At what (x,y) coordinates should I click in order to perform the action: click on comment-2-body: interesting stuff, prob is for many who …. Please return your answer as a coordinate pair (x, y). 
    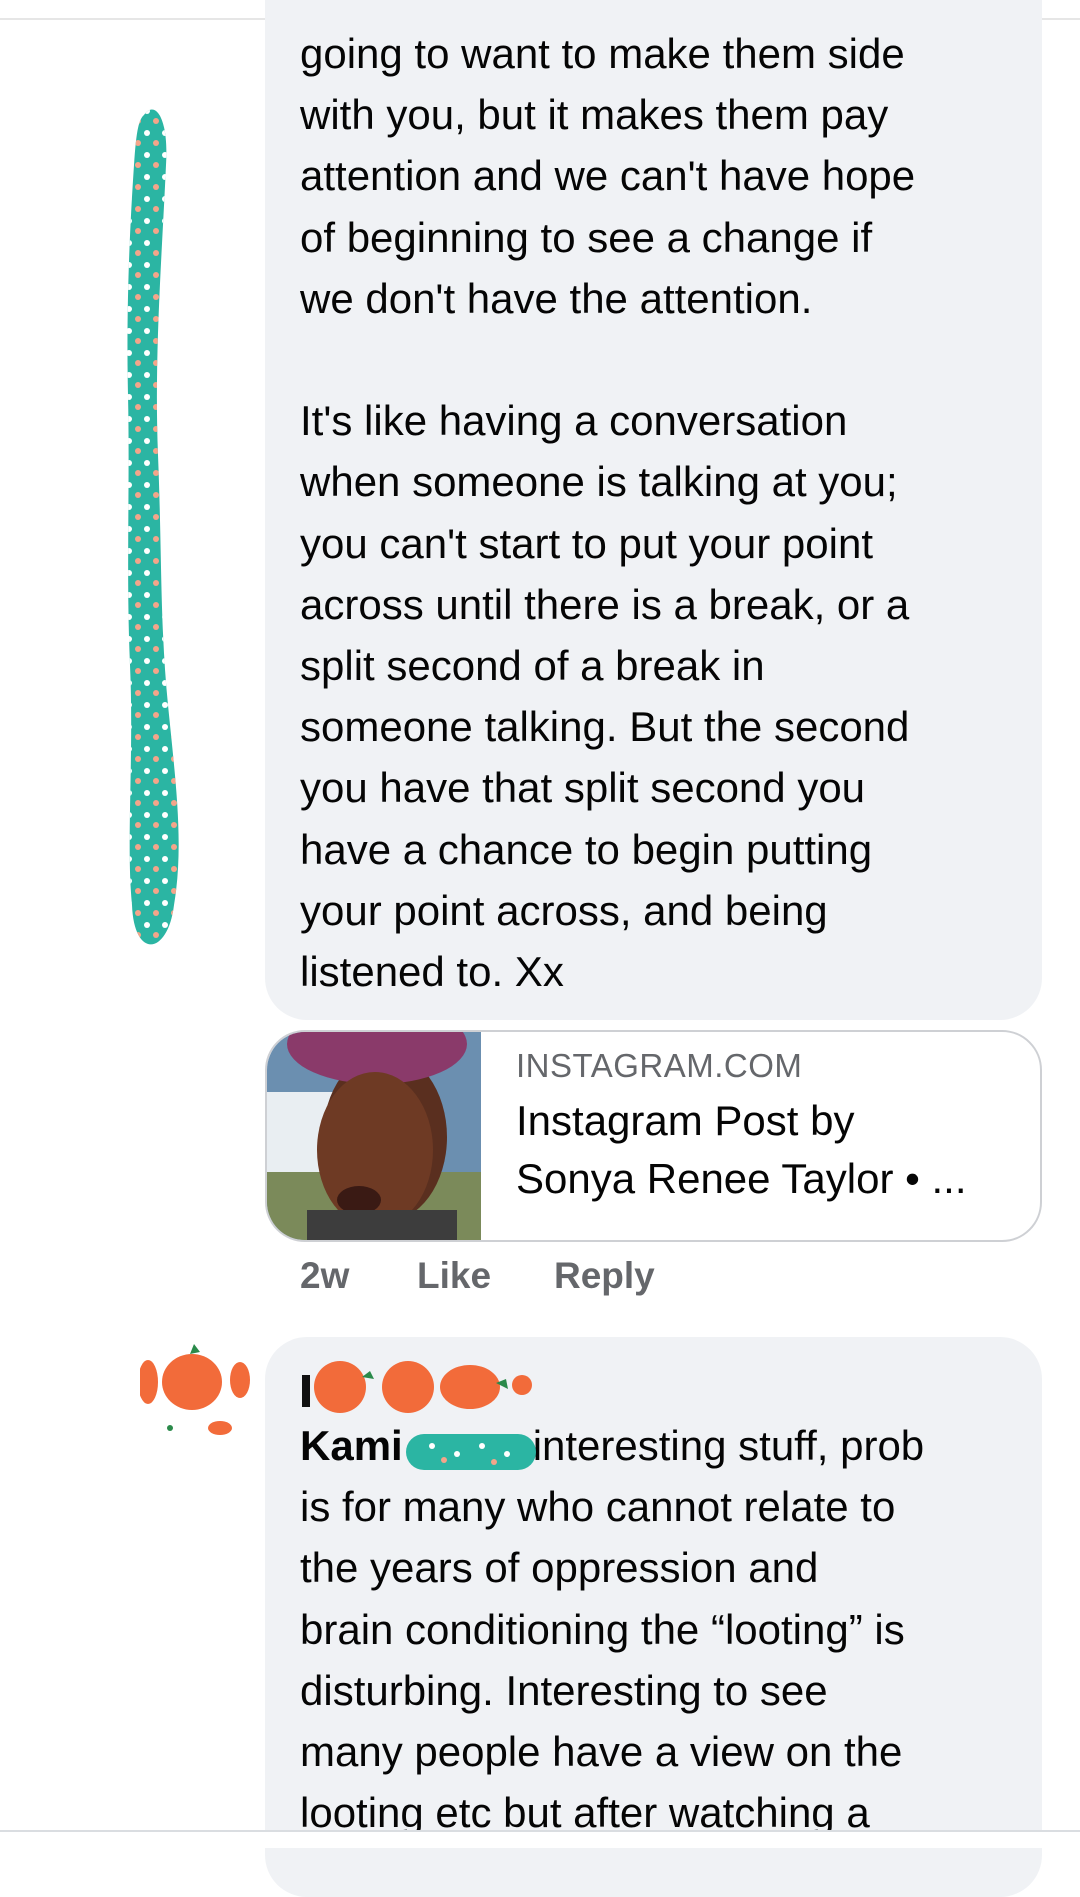
    Looking at the image, I should click on (612, 1629).